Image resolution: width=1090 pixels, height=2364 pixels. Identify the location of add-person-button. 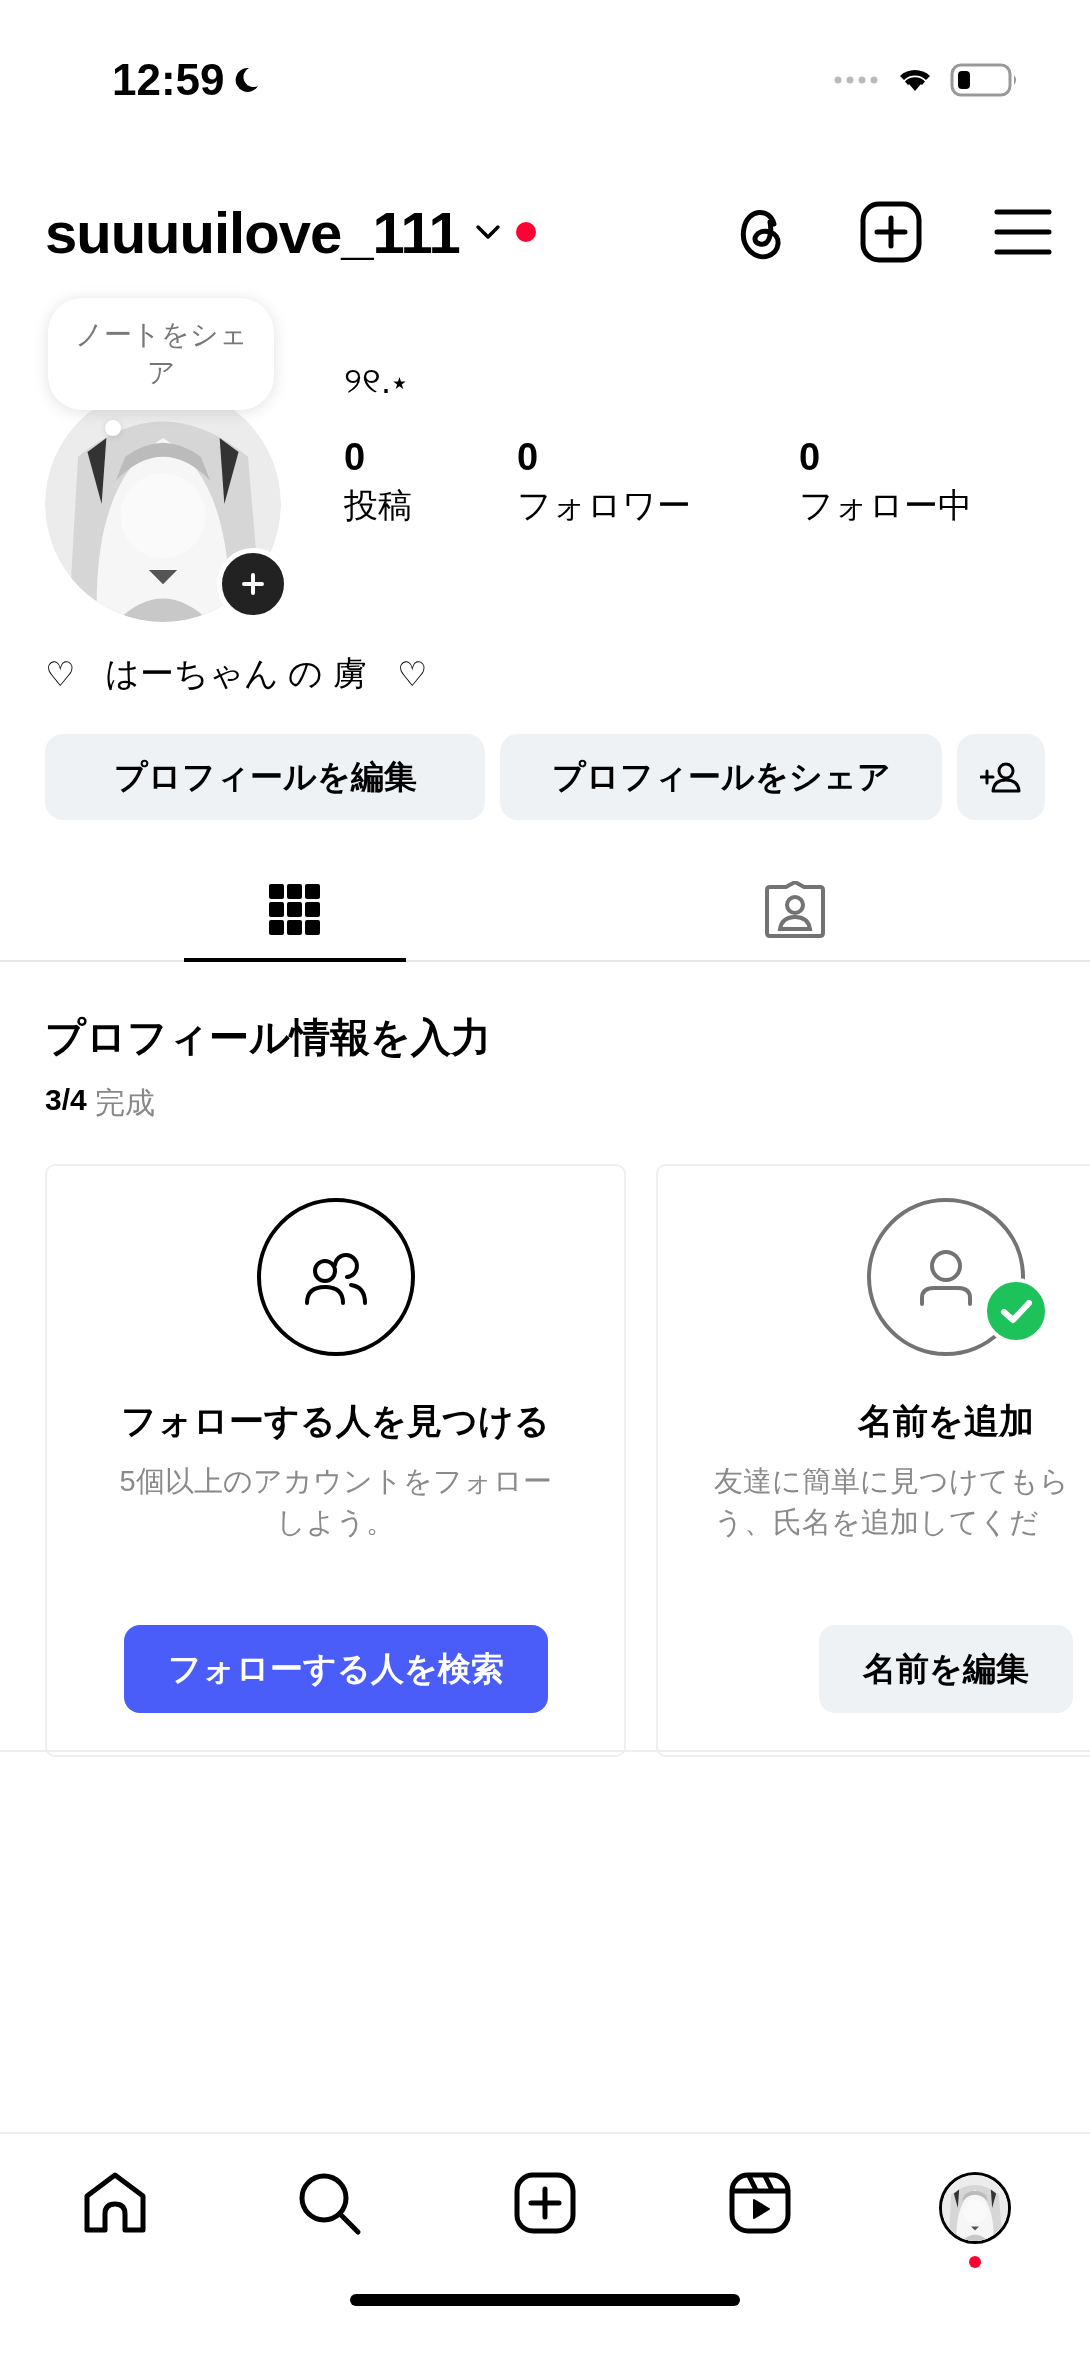
(1001, 777).